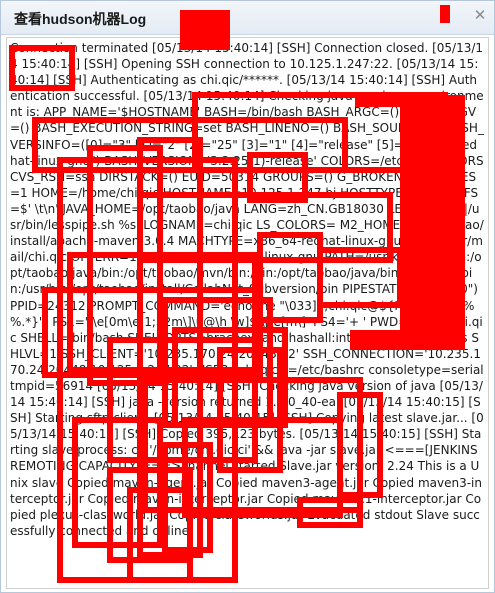  What do you see at coordinates (80, 19) in the screenshot?
I see `dialog-title: 查看hudson机器Log` at bounding box center [80, 19].